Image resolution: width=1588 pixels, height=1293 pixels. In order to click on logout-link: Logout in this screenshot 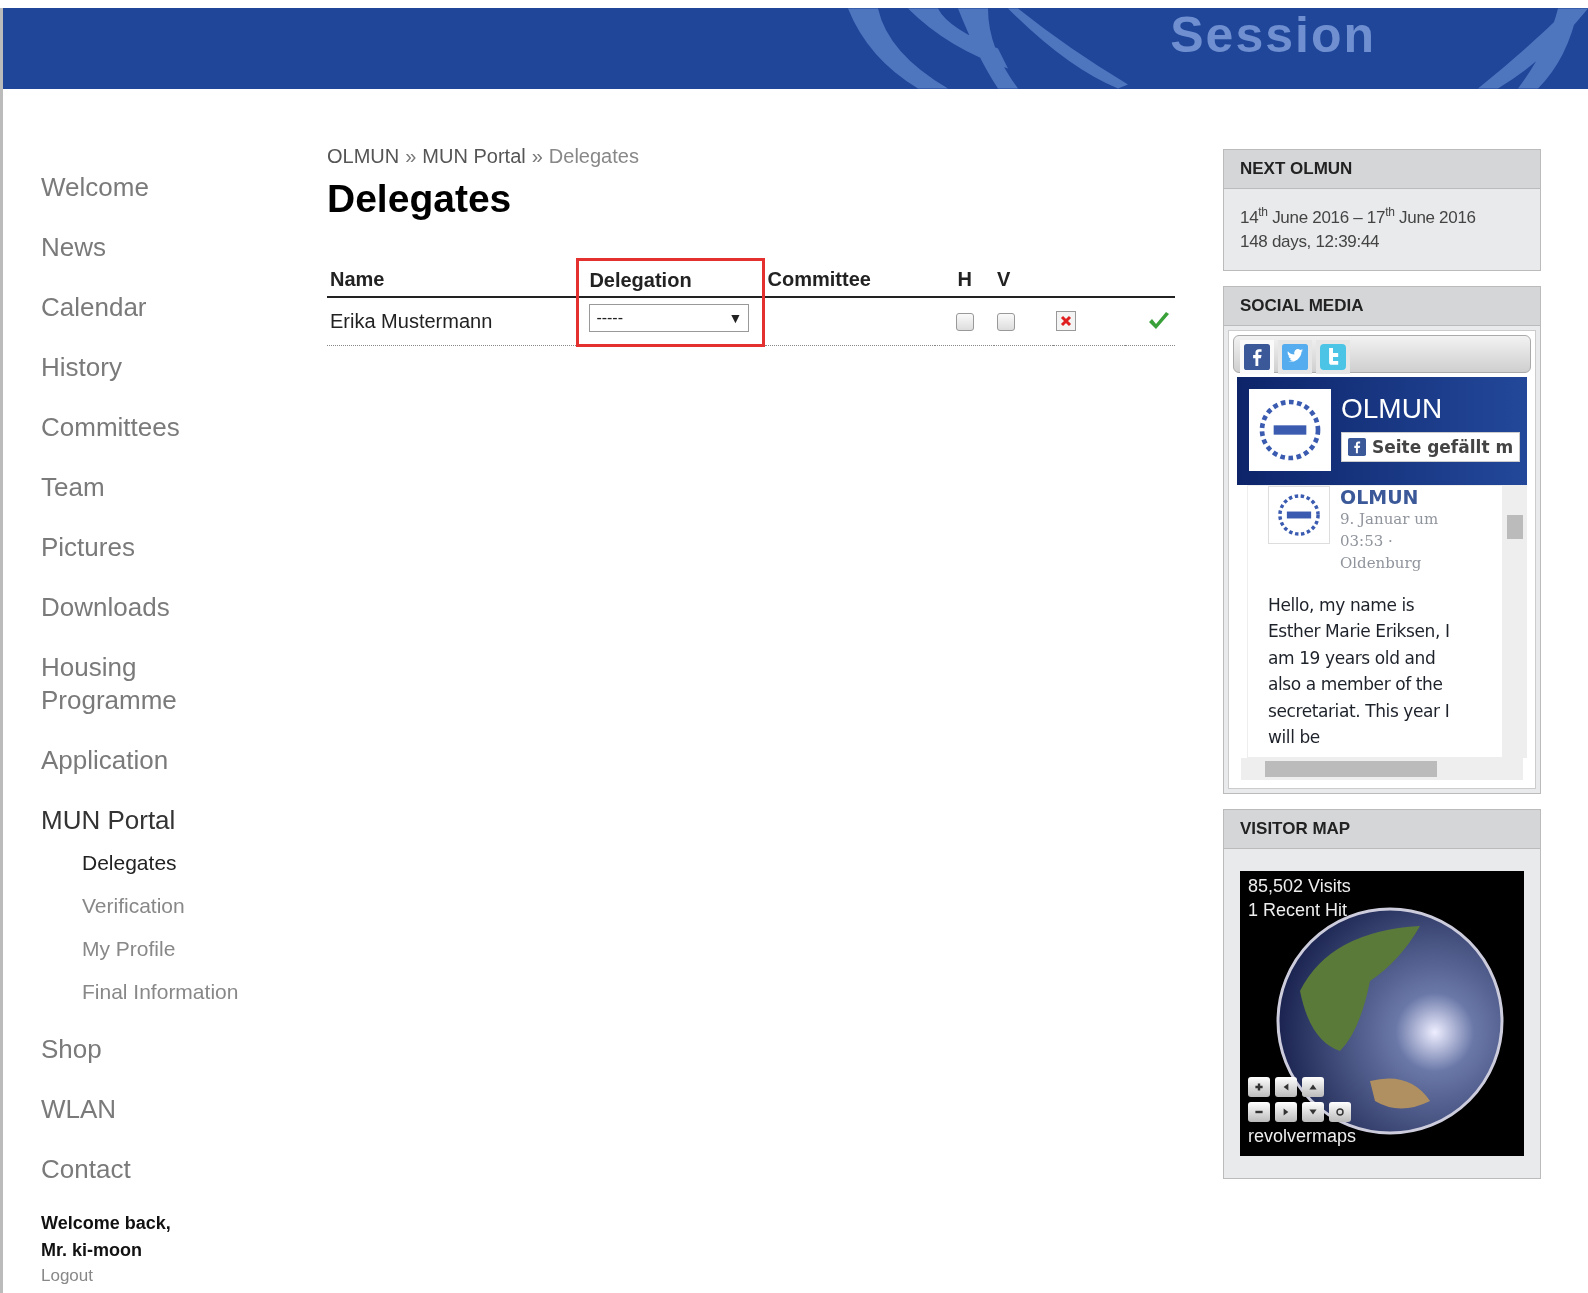, I will do `click(168, 1276)`.